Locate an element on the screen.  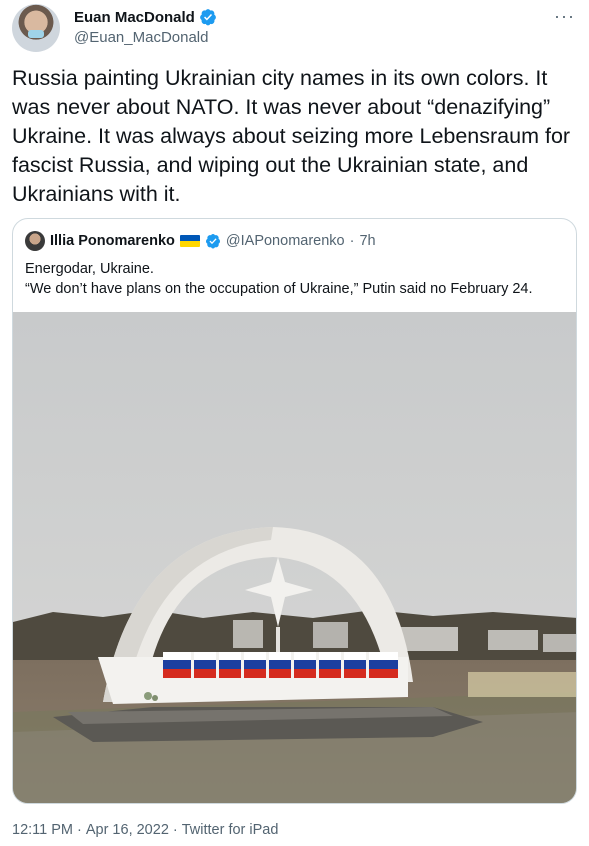
author-name-row: Euan MacDonald is located at coordinates (145, 17).